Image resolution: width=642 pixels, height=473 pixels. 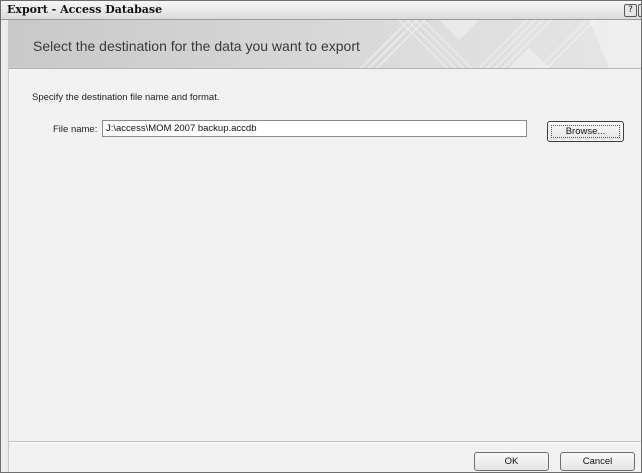 What do you see at coordinates (597, 461) in the screenshot?
I see `cancel-button: Cancel` at bounding box center [597, 461].